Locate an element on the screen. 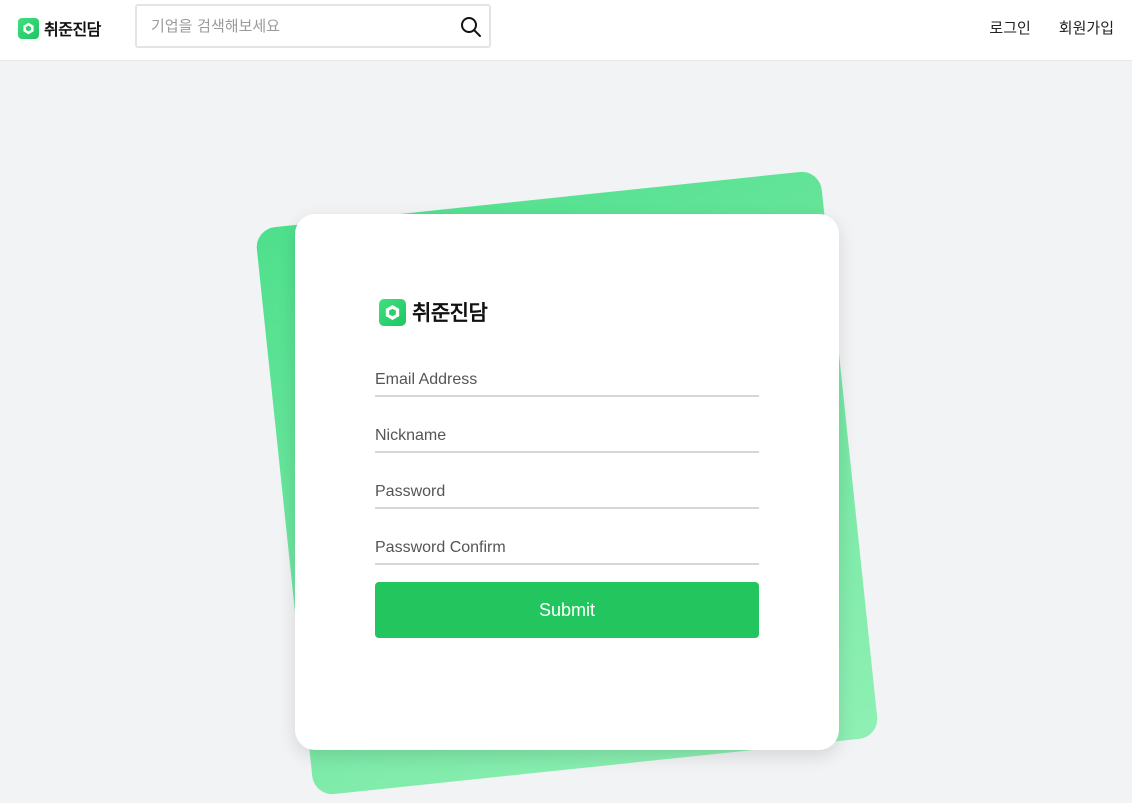  top-header: 취준진담 로그인 회원가입 is located at coordinates (566, 30).